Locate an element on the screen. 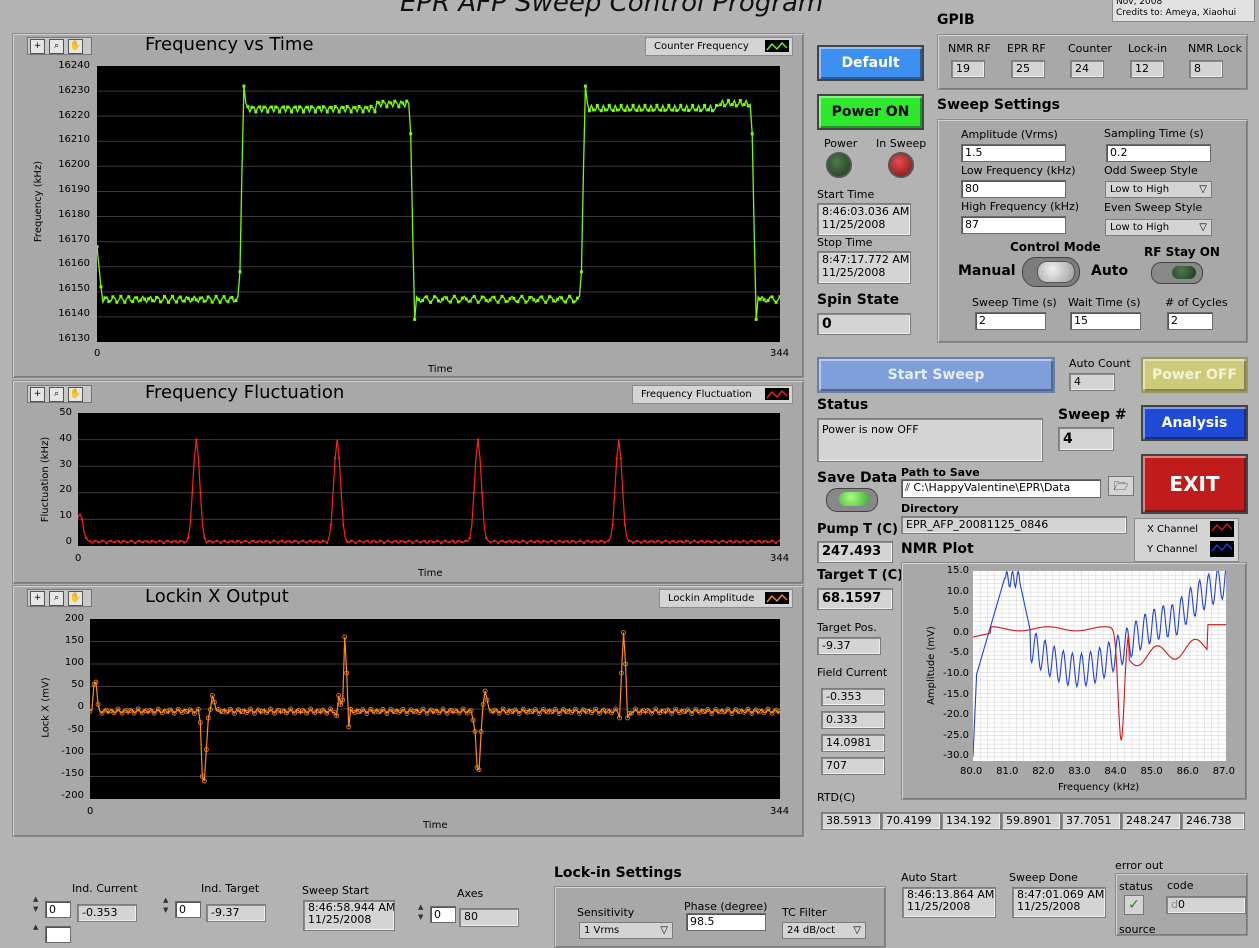 The height and width of the screenshot is (948, 1259). nmr-legend: X Channel Y Channel is located at coordinates (1186, 540).